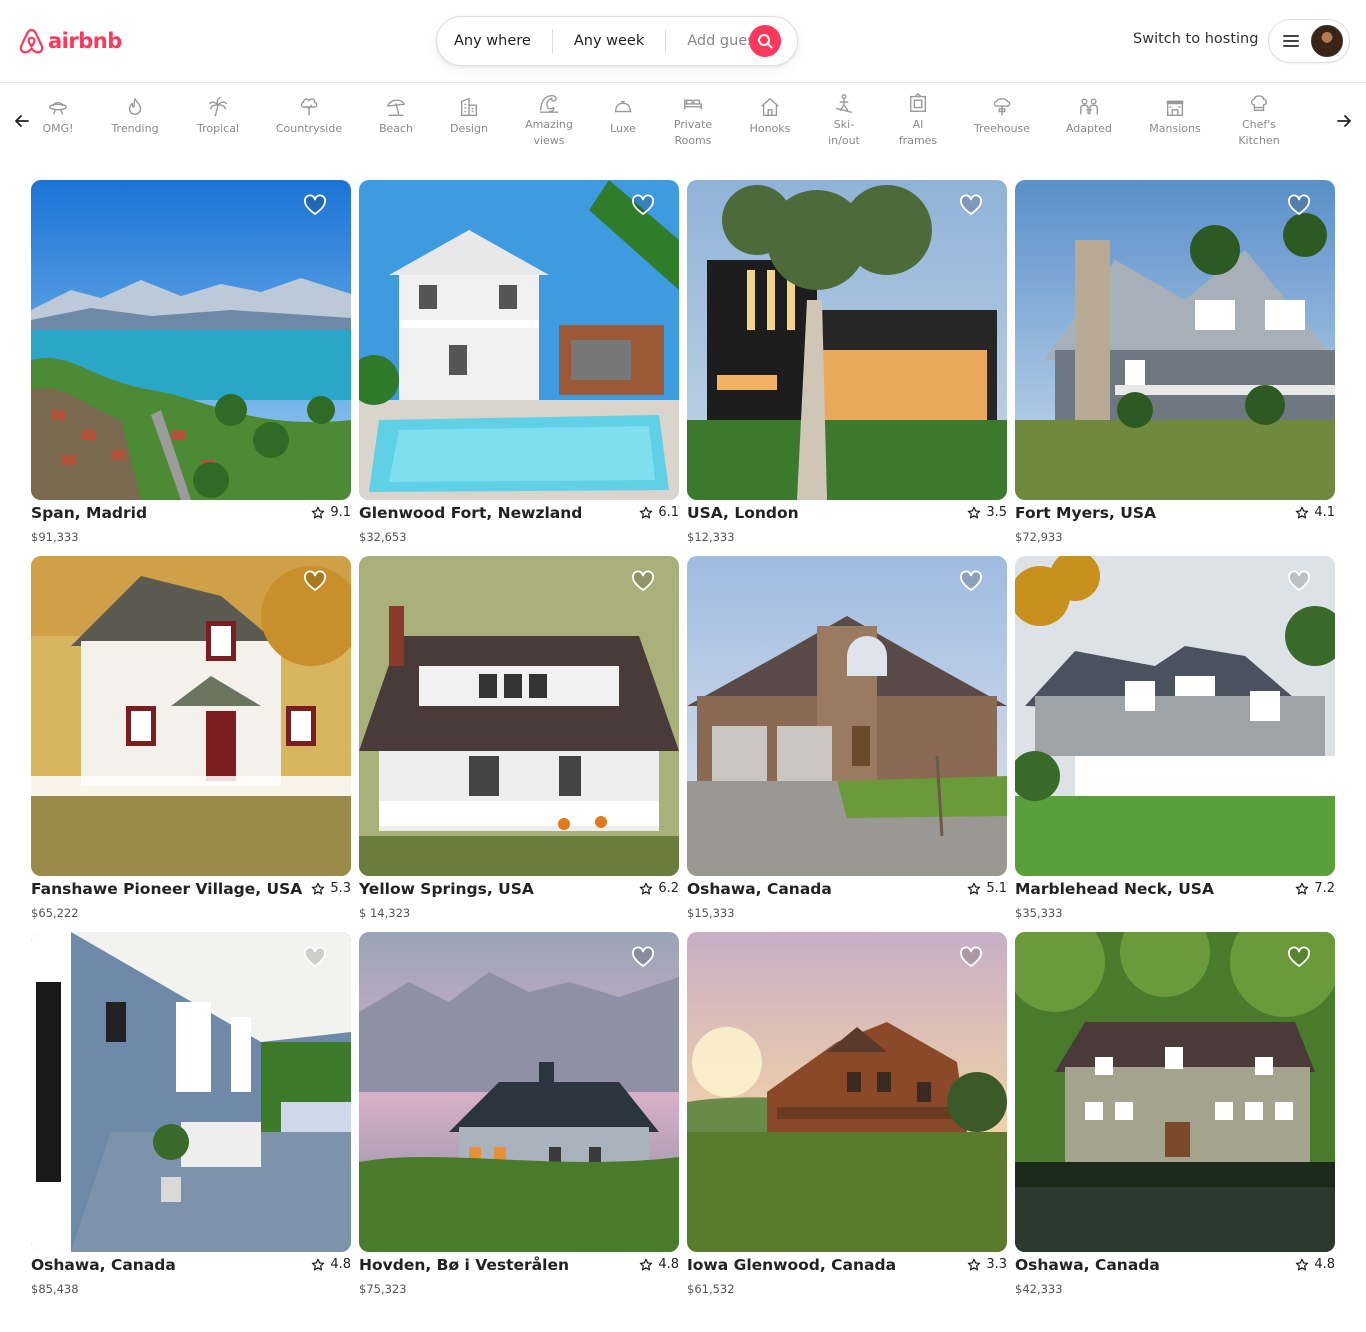 The height and width of the screenshot is (1332, 1366). I want to click on listing-card: Glenwood Fort, Newzland 6.1 $32,653, so click(519, 365).